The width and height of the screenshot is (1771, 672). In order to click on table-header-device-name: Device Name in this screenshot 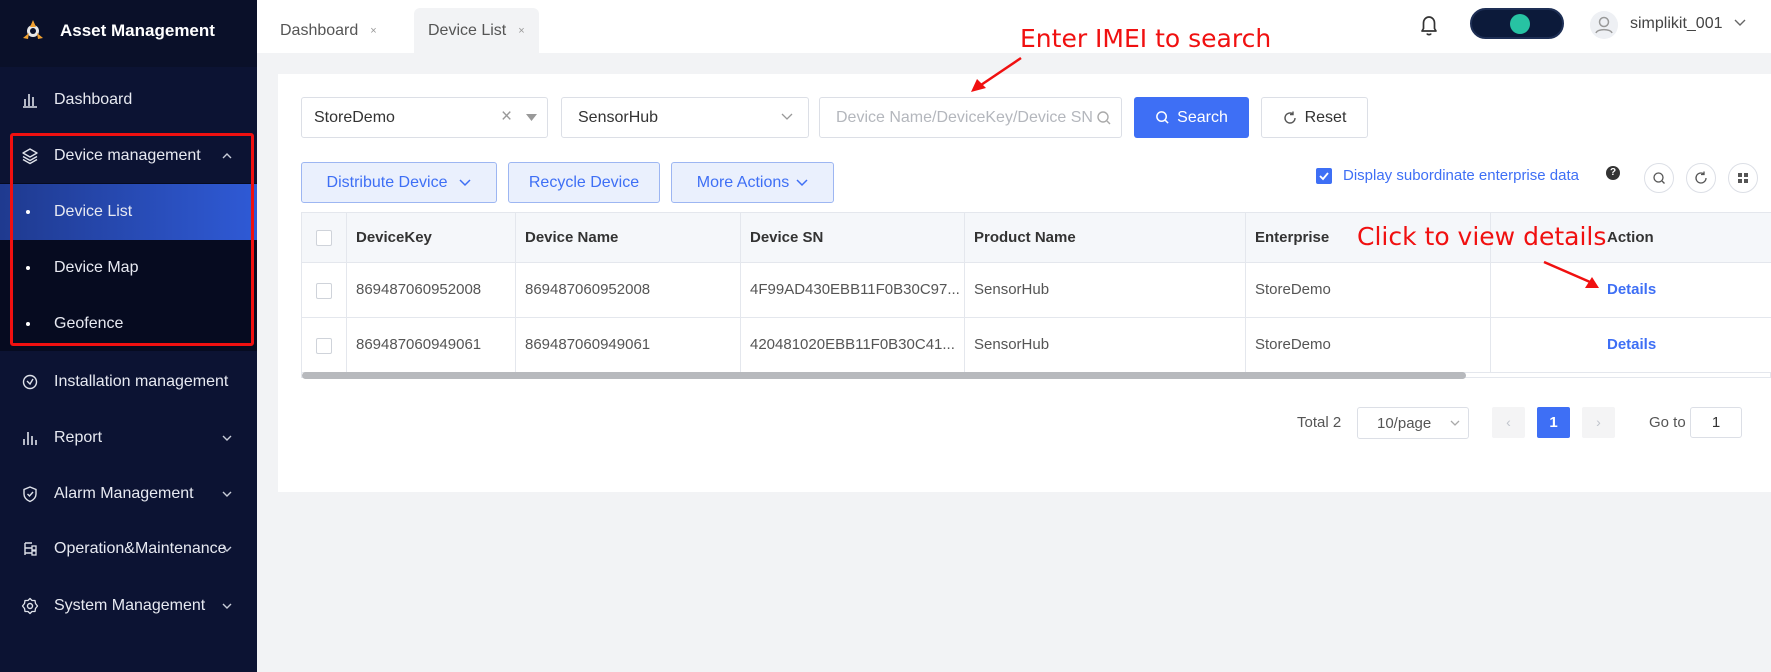, I will do `click(628, 238)`.